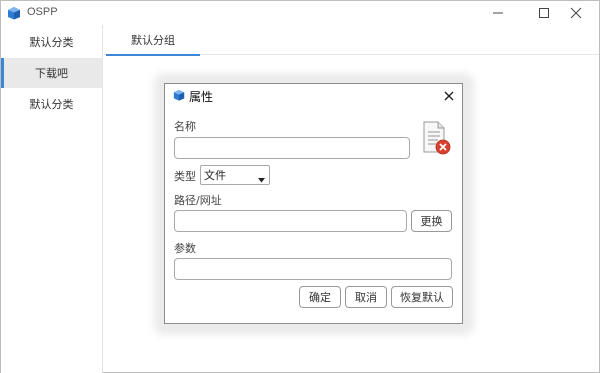 This screenshot has height=373, width=600. Describe the element at coordinates (185, 248) in the screenshot. I see `params-label: 参数` at that location.